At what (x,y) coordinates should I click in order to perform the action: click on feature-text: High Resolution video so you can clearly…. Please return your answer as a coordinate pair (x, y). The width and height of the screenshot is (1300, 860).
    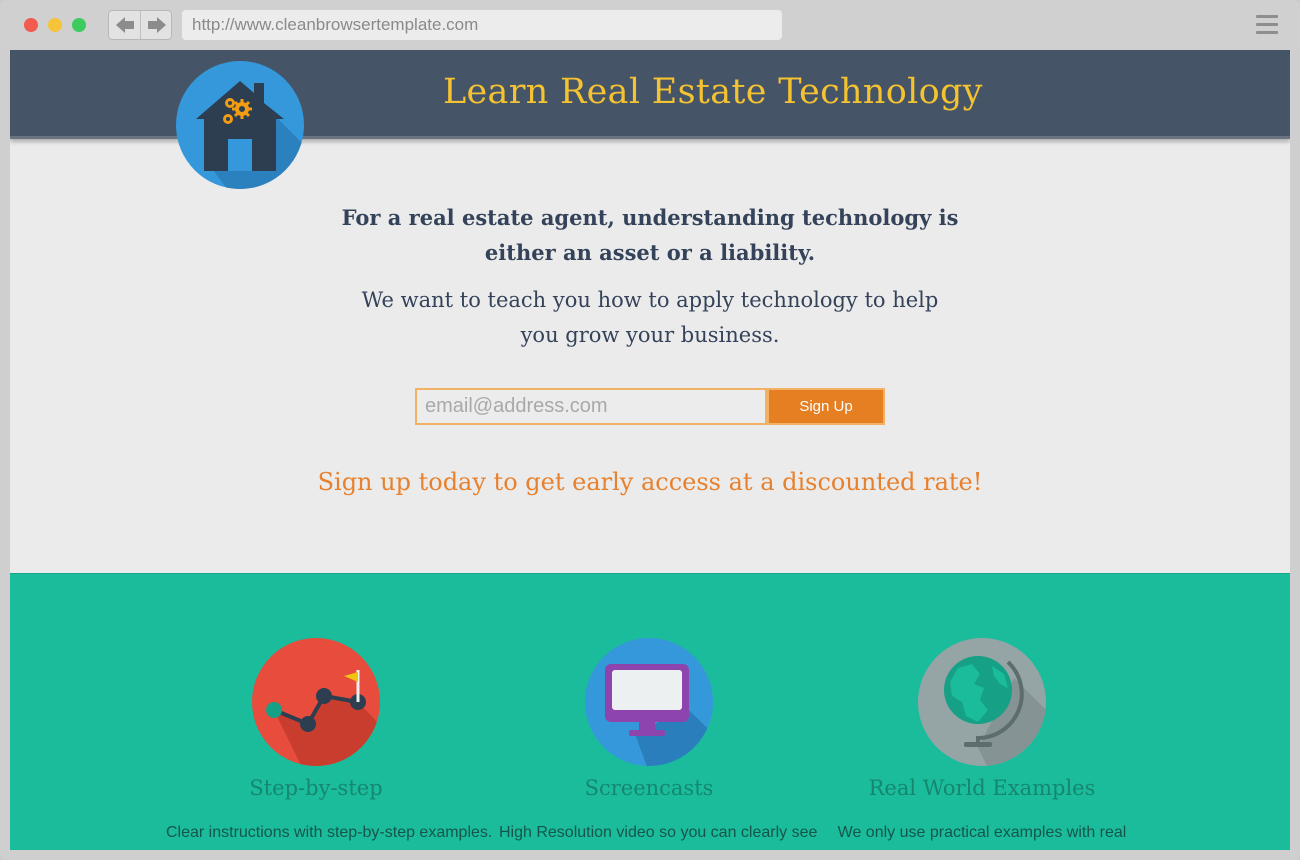
    Looking at the image, I should click on (658, 832).